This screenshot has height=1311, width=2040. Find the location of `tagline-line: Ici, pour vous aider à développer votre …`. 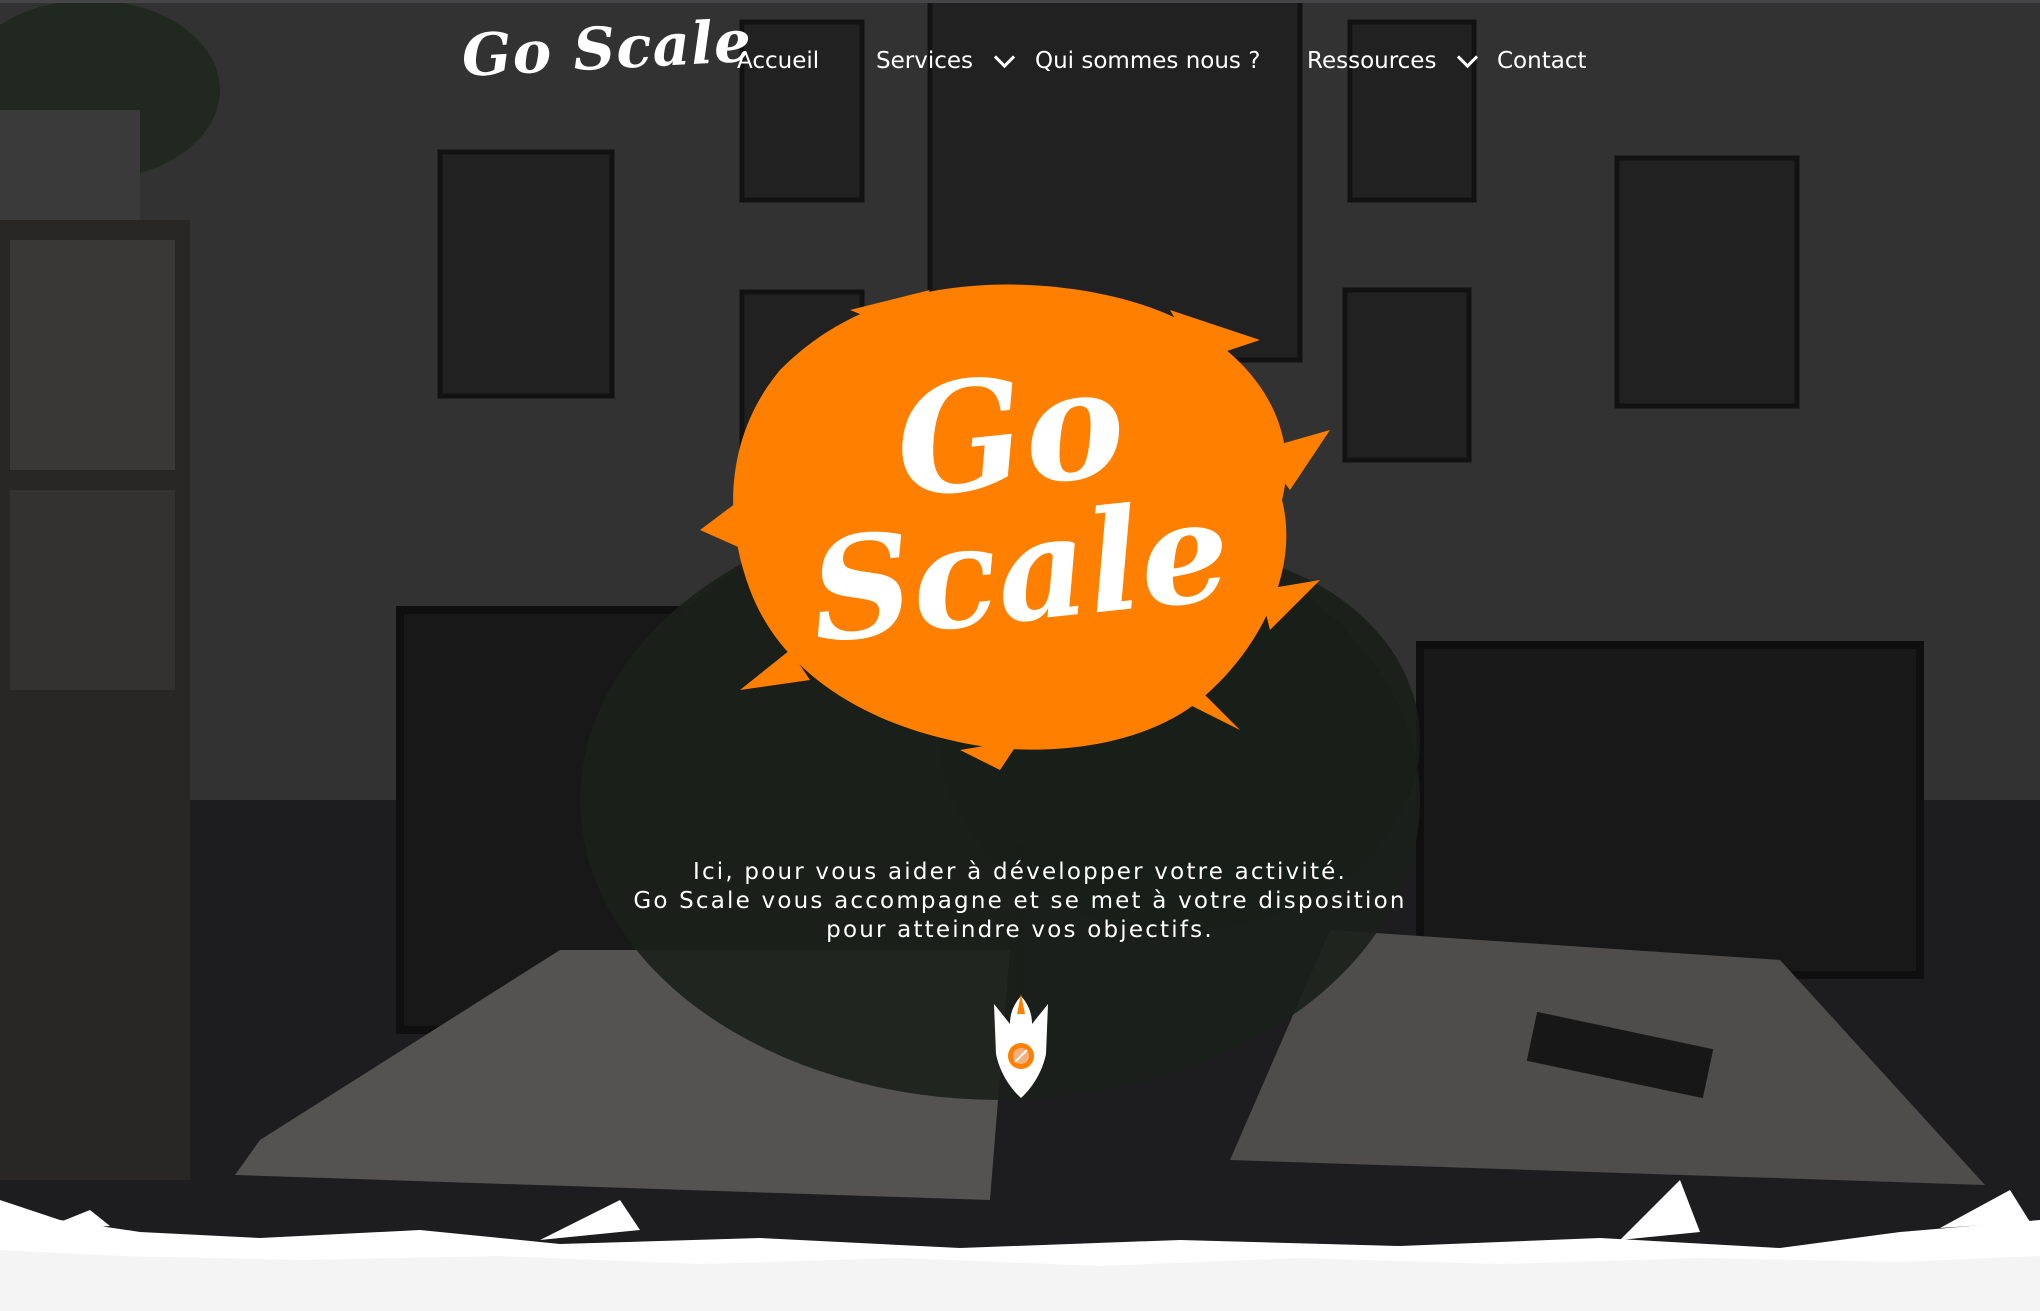

tagline-line: Ici, pour vous aider à développer votre … is located at coordinates (1020, 872).